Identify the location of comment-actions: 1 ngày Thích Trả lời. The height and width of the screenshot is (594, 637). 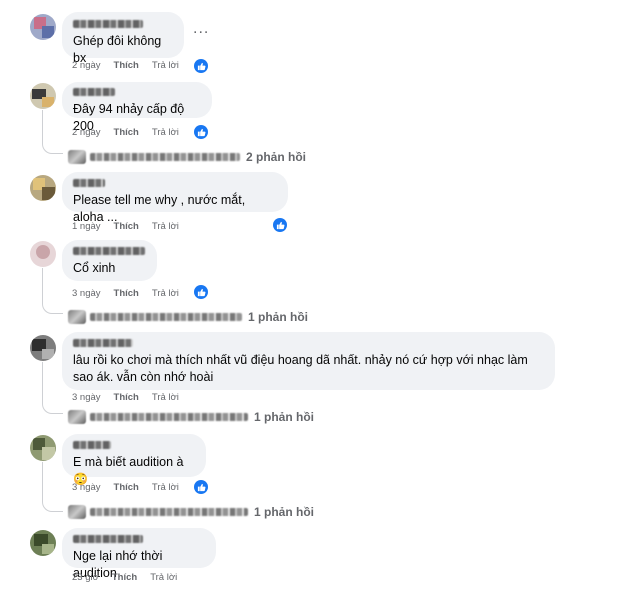
(132, 226).